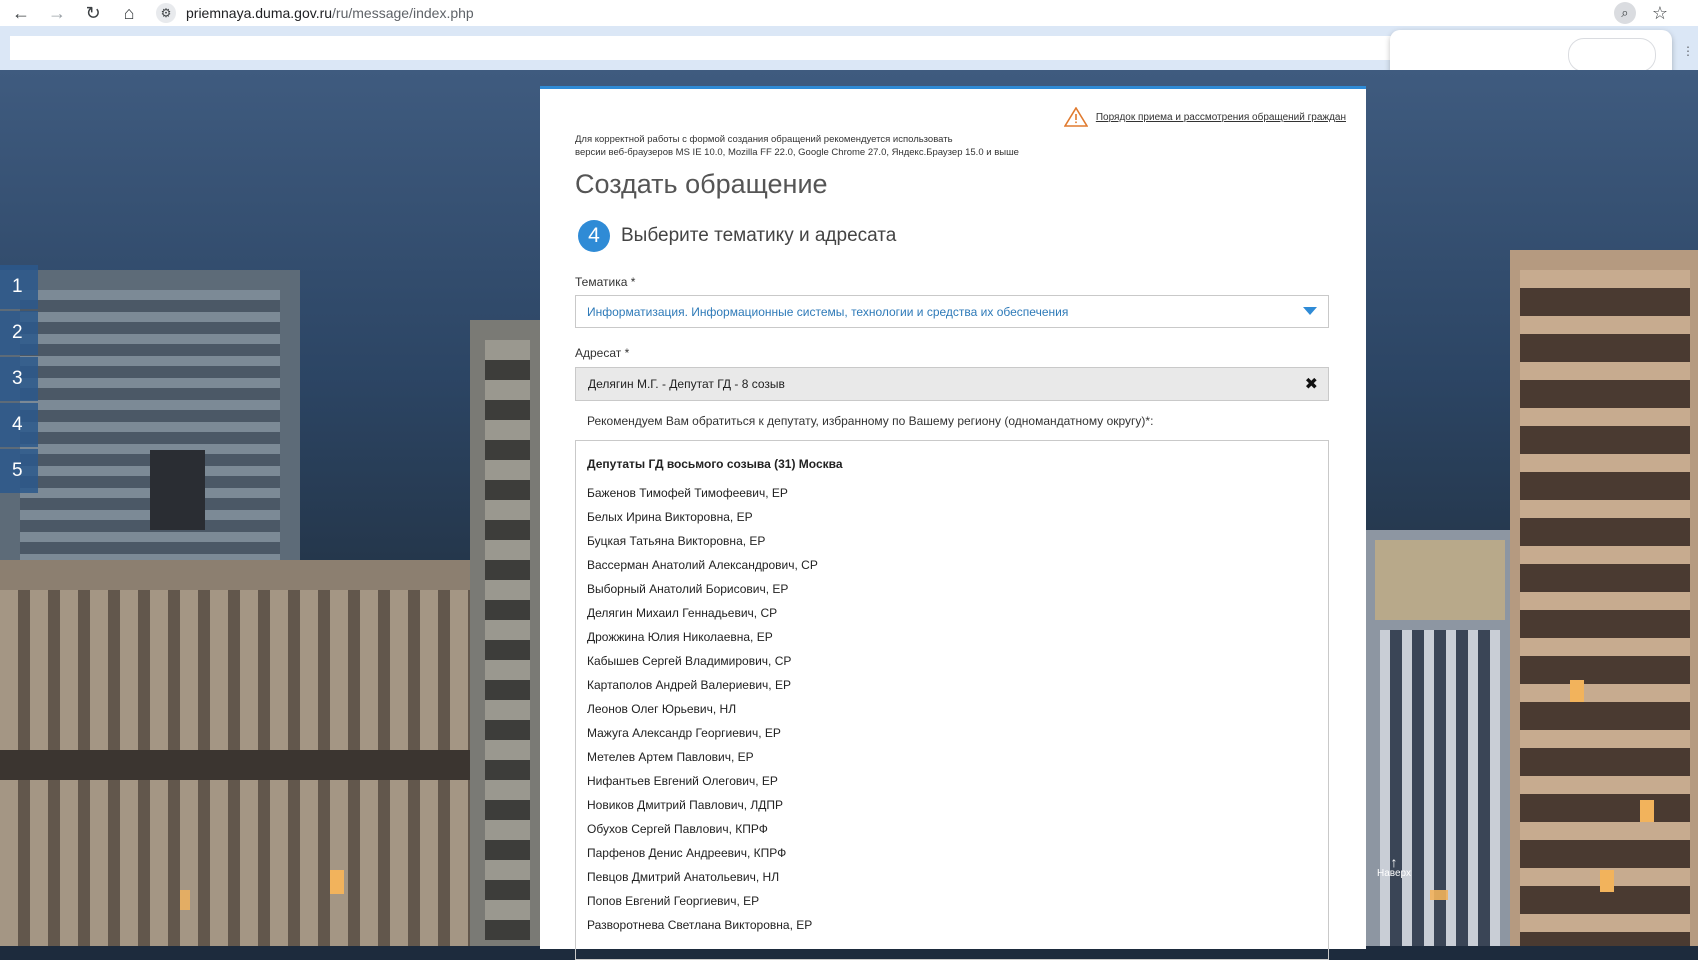  What do you see at coordinates (702, 809) in the screenshot?
I see `list-item: Новиков Дмитрий Павлович, ЛДПР` at bounding box center [702, 809].